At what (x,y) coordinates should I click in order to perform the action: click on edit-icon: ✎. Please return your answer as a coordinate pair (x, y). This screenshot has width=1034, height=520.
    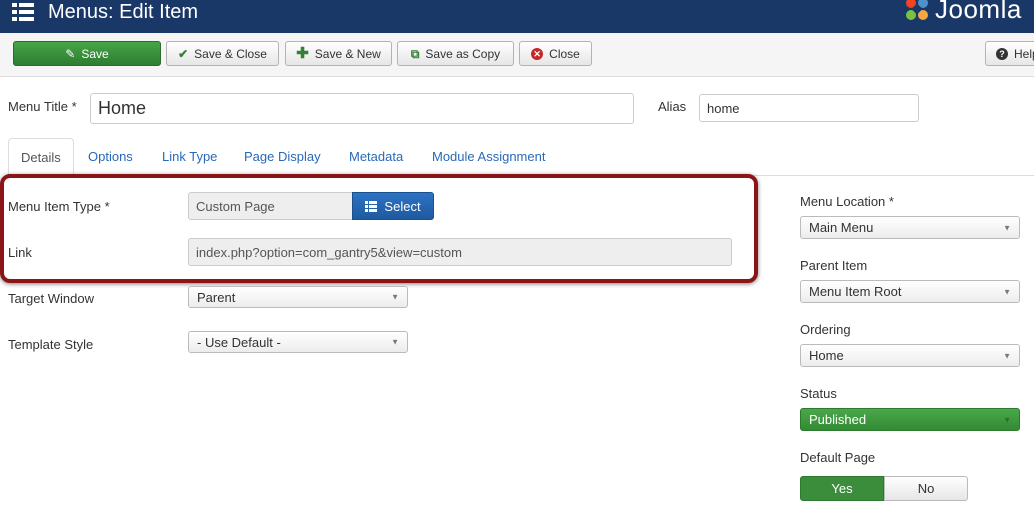
    Looking at the image, I should click on (70, 53).